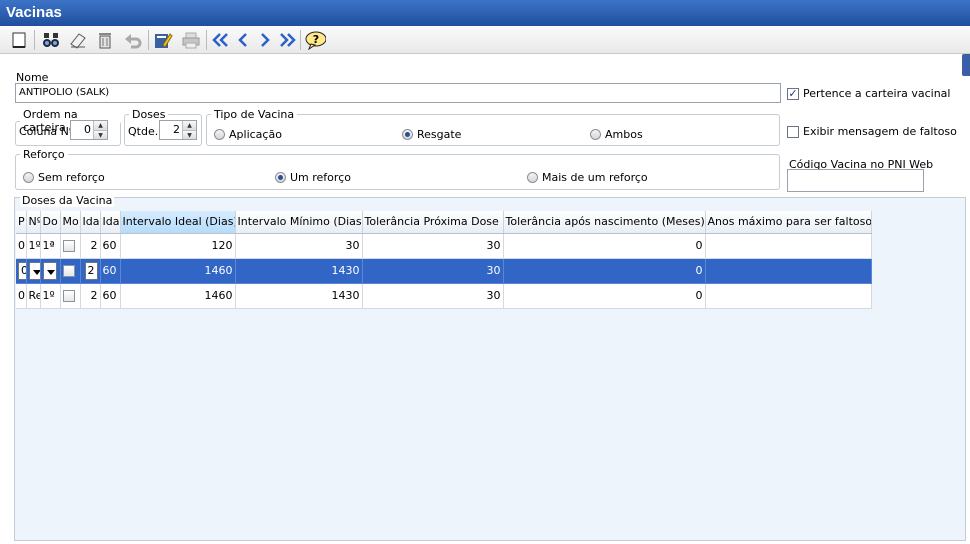  What do you see at coordinates (50, 296) in the screenshot?
I see `cell-do: 1º` at bounding box center [50, 296].